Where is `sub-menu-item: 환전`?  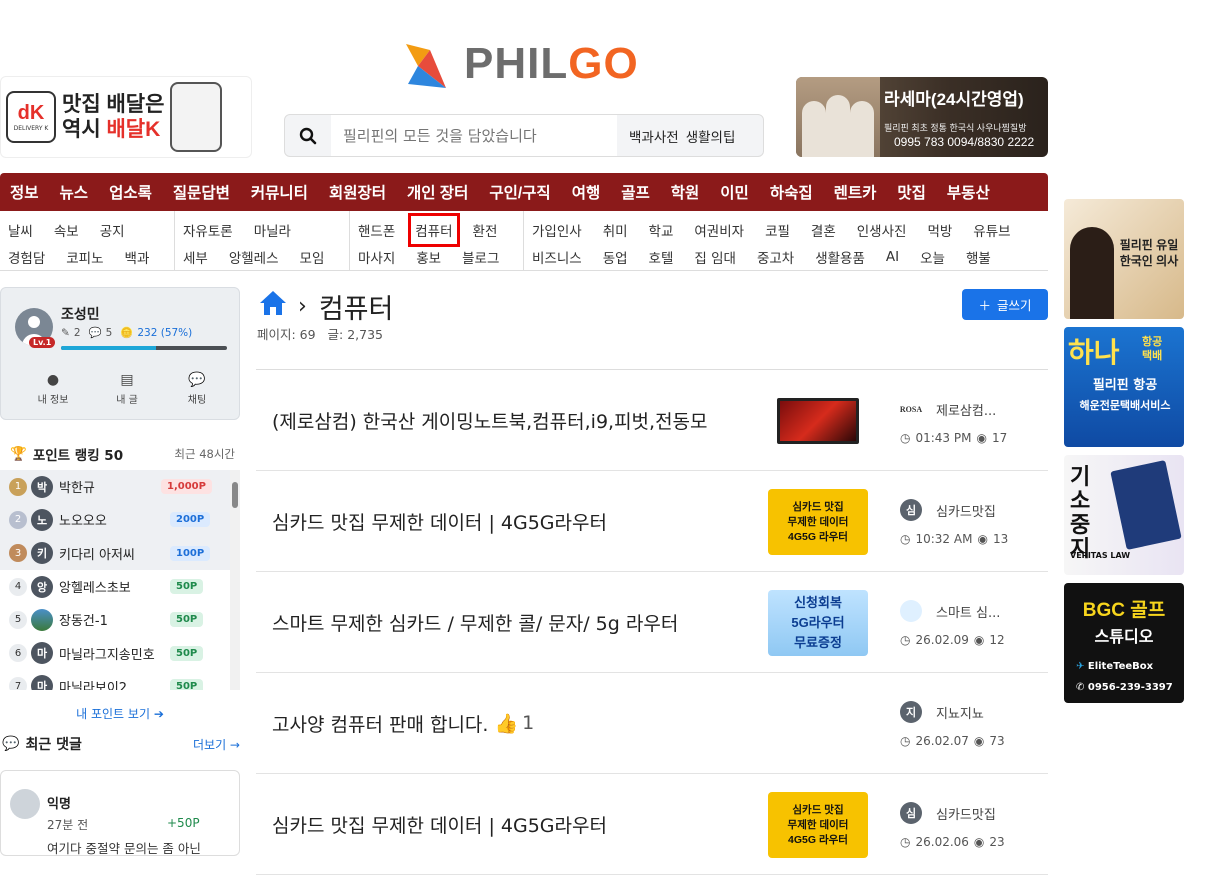 sub-menu-item: 환전 is located at coordinates (485, 230).